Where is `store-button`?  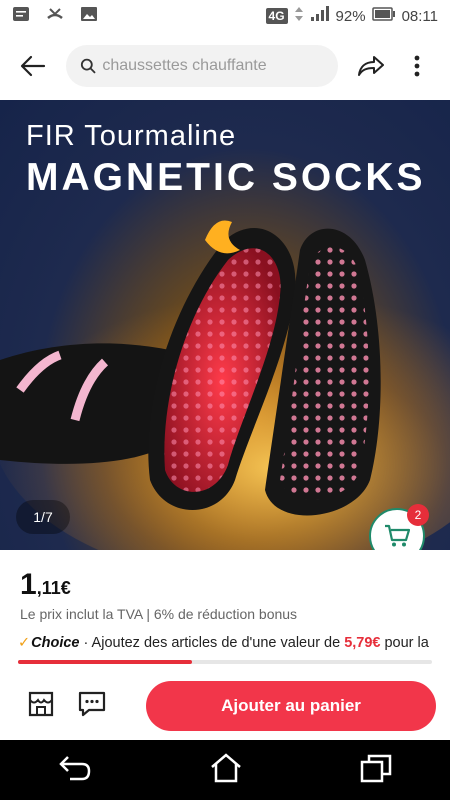 store-button is located at coordinates (41, 706).